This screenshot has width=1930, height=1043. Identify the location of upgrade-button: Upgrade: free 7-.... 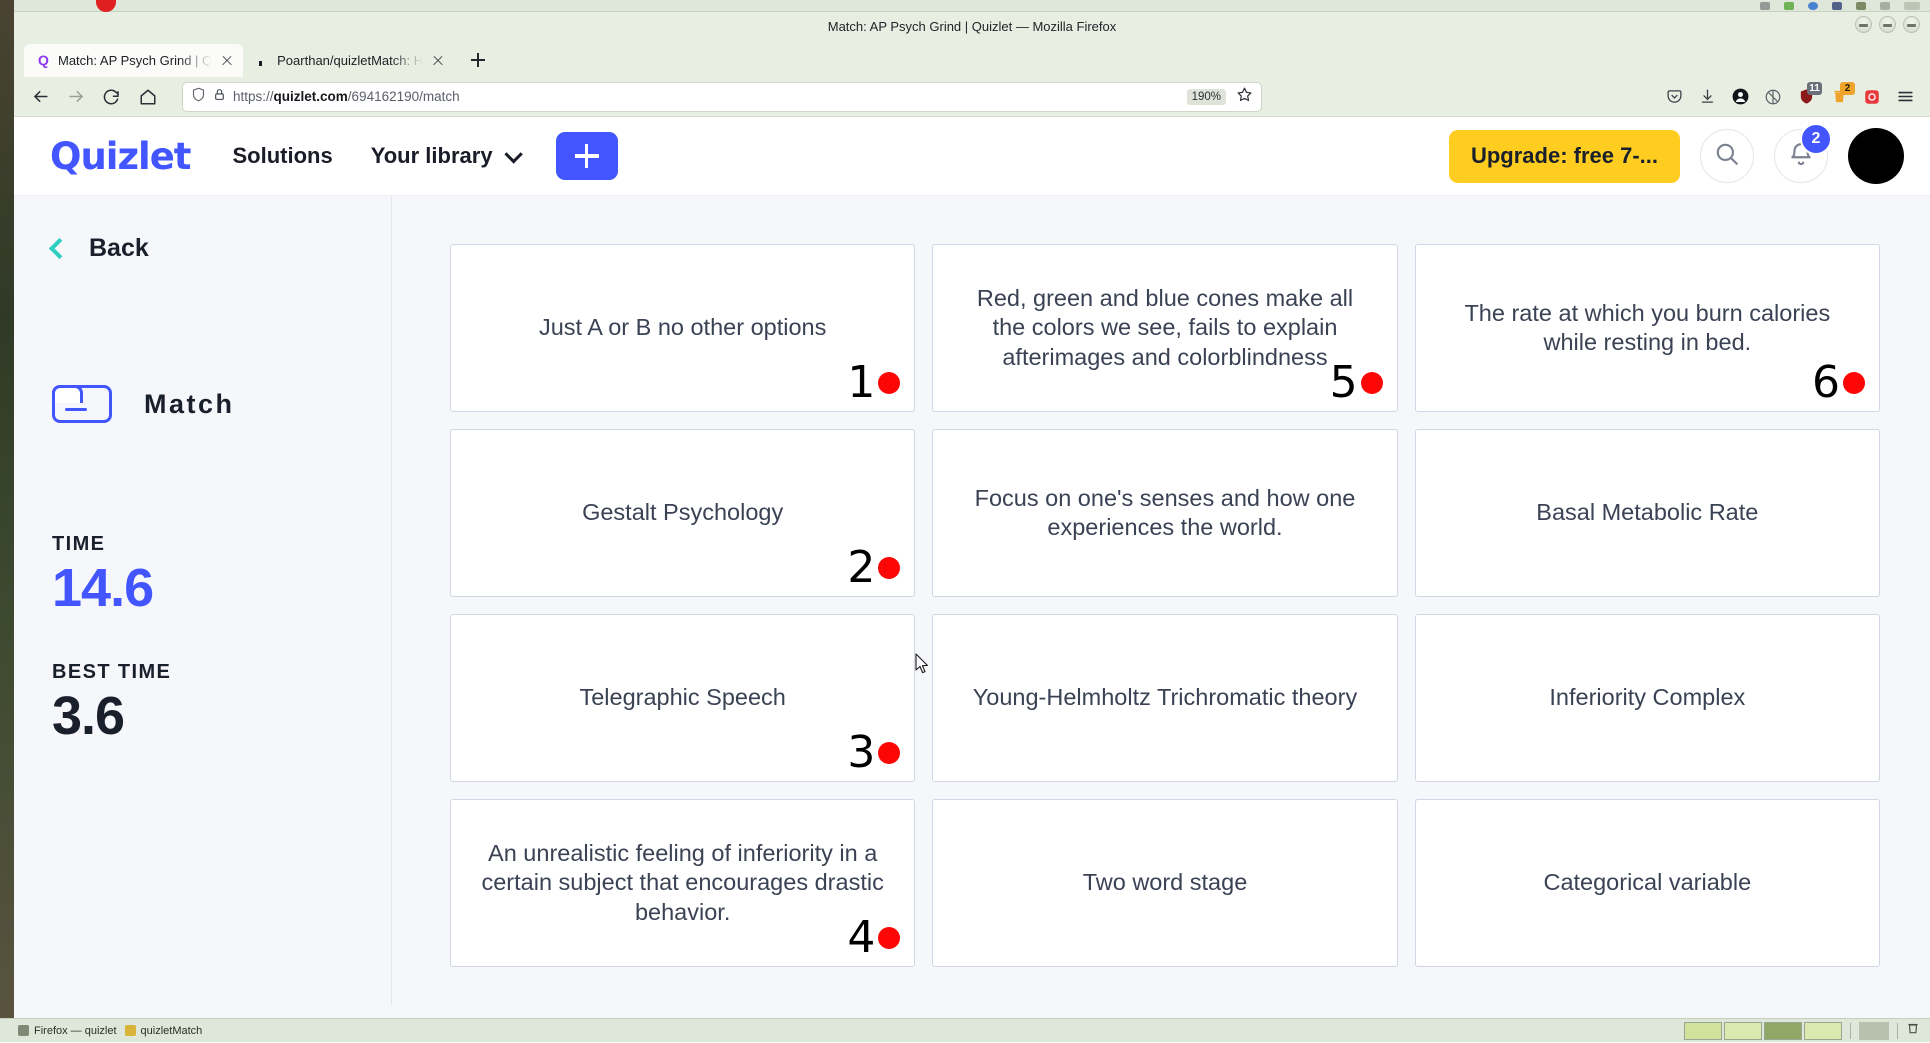
(1564, 156).